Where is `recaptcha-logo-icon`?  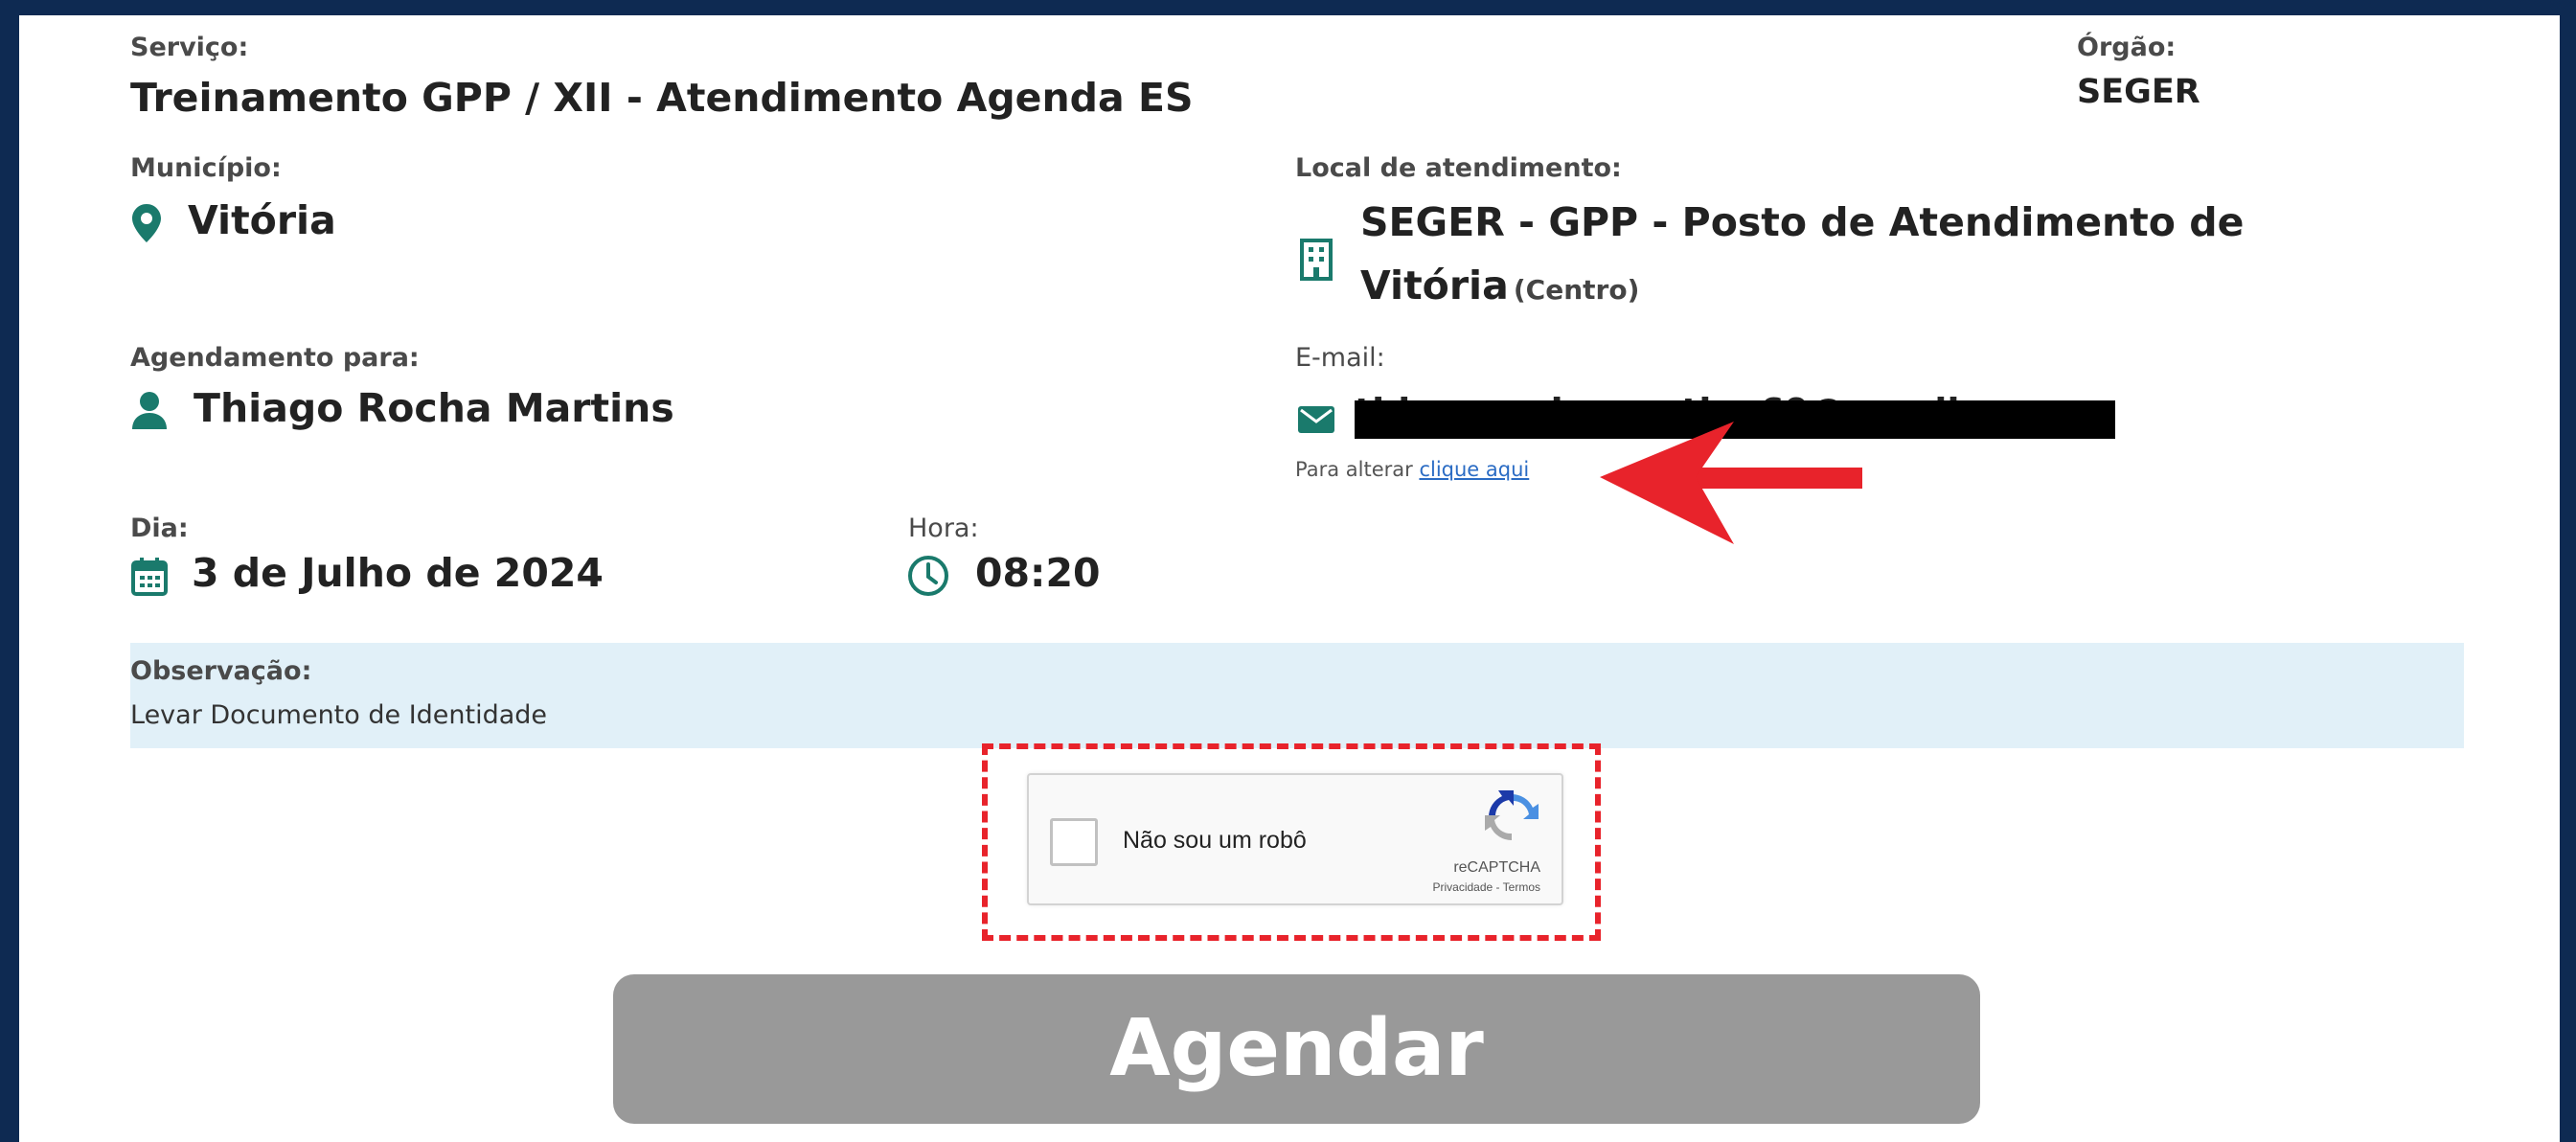 recaptcha-logo-icon is located at coordinates (1511, 819).